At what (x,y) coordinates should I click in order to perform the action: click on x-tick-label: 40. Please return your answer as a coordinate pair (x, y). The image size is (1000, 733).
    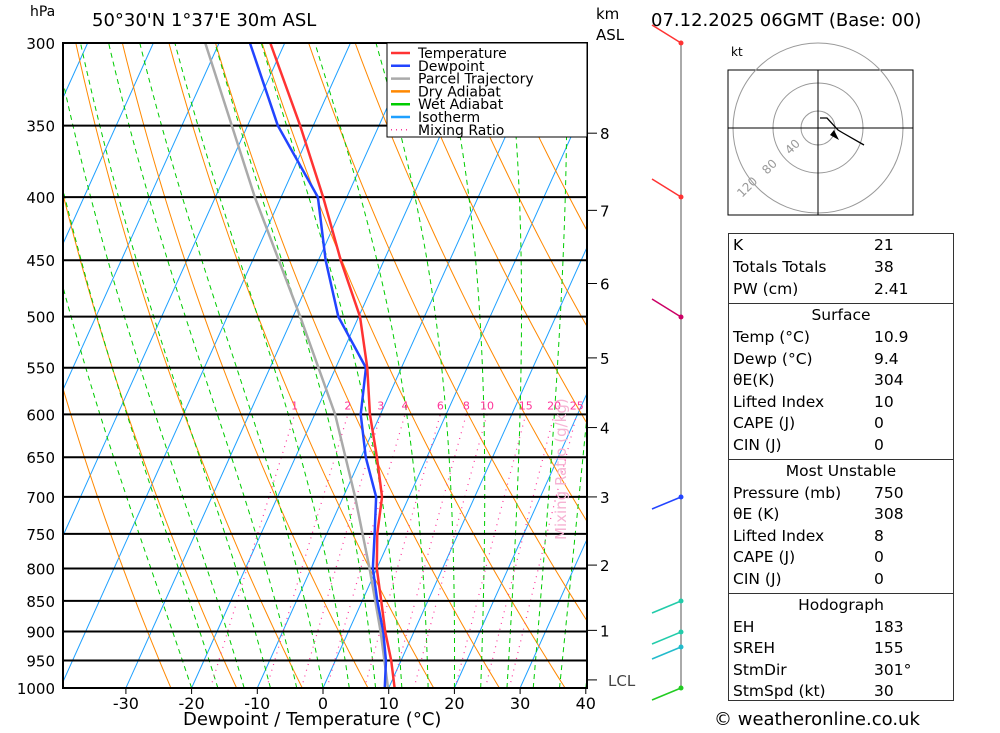
    Looking at the image, I should click on (586, 703).